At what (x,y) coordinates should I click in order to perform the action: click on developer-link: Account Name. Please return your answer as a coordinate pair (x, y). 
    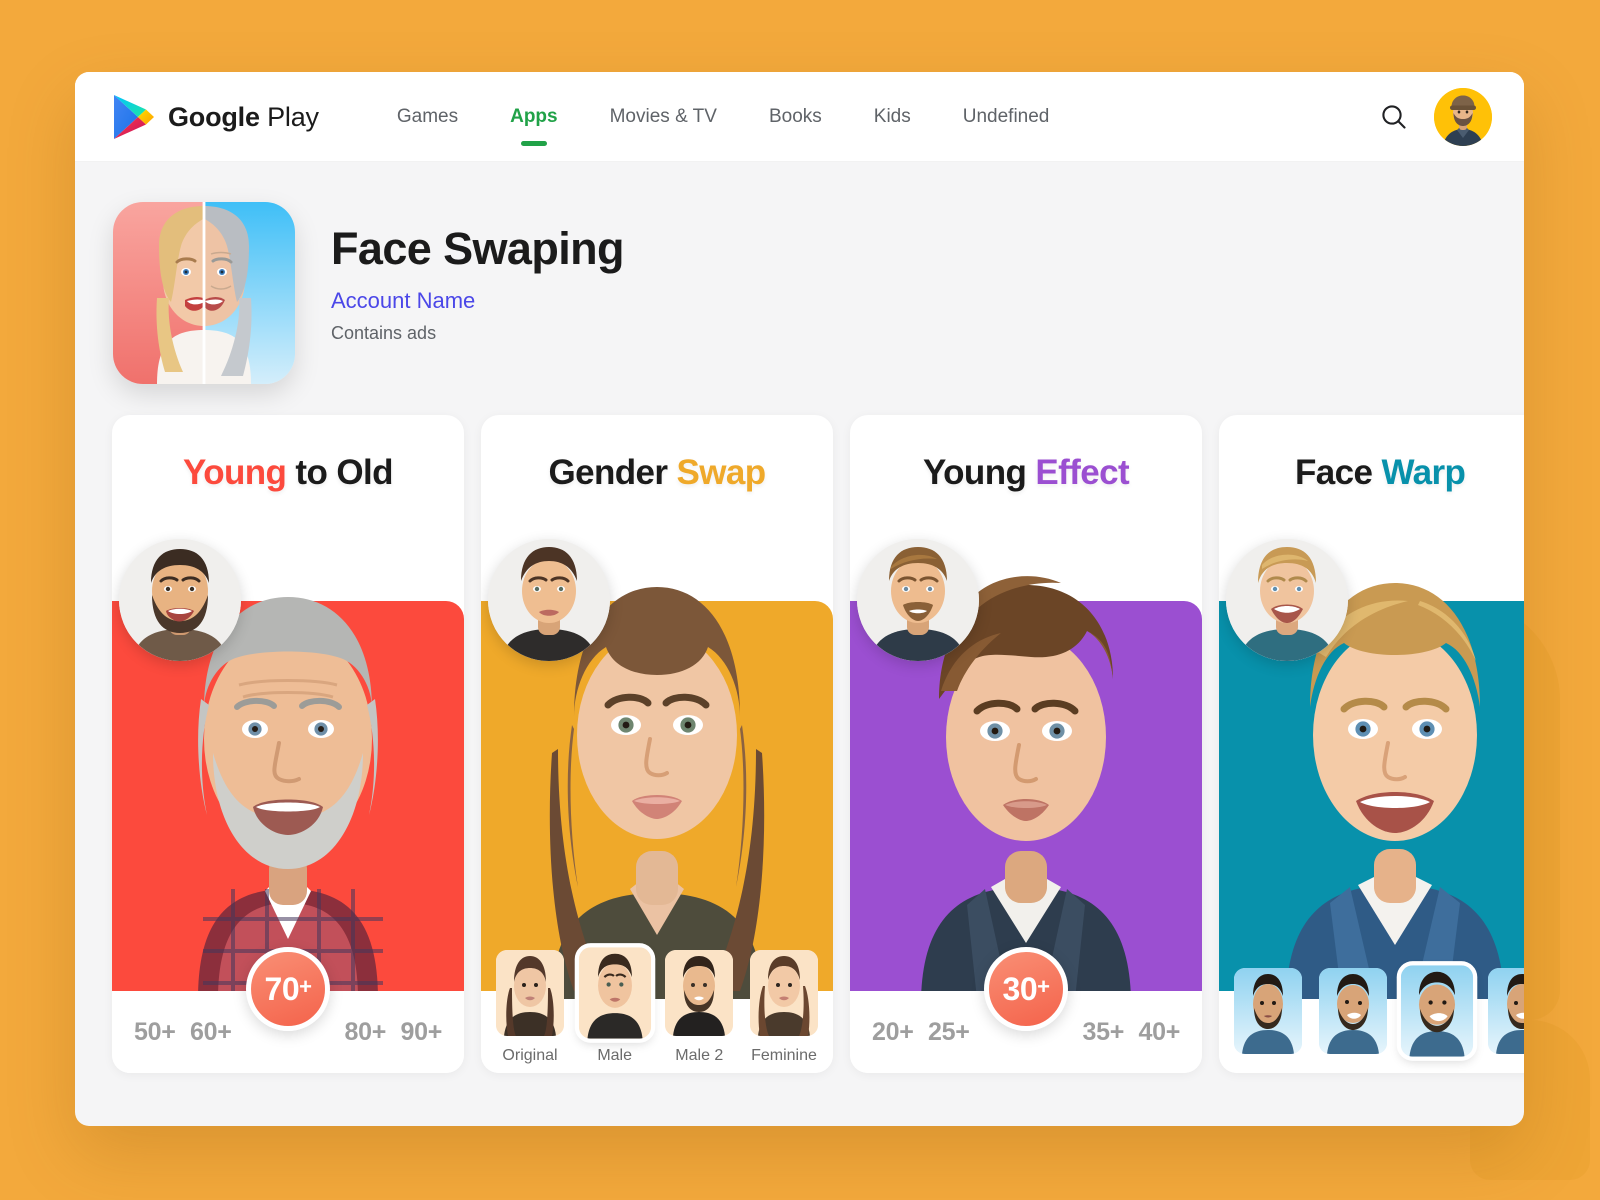
    Looking at the image, I should click on (477, 301).